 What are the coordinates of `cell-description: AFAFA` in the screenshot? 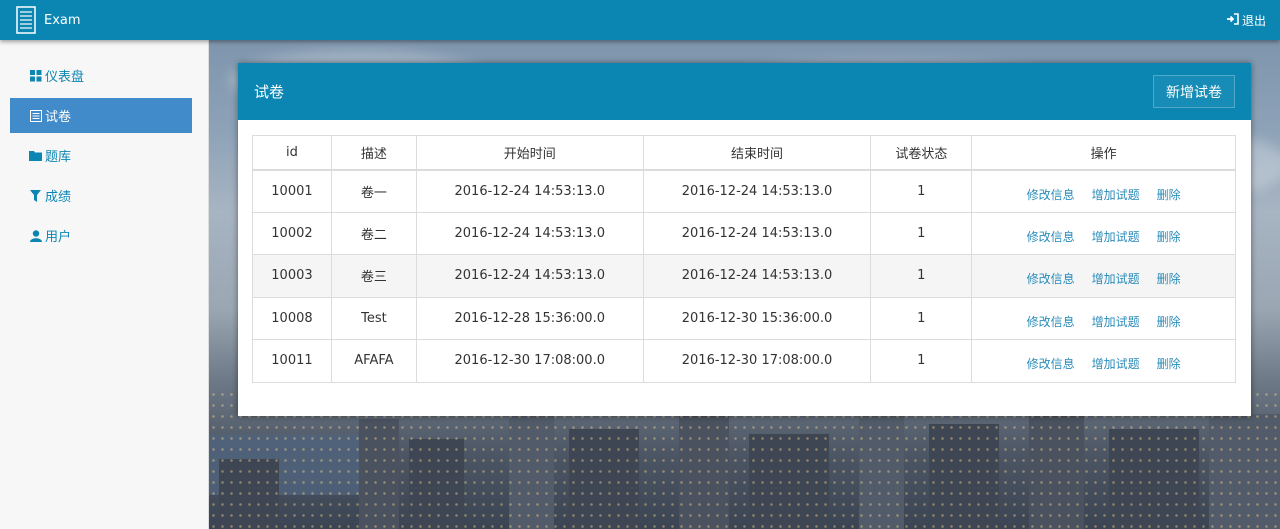 It's located at (373, 361).